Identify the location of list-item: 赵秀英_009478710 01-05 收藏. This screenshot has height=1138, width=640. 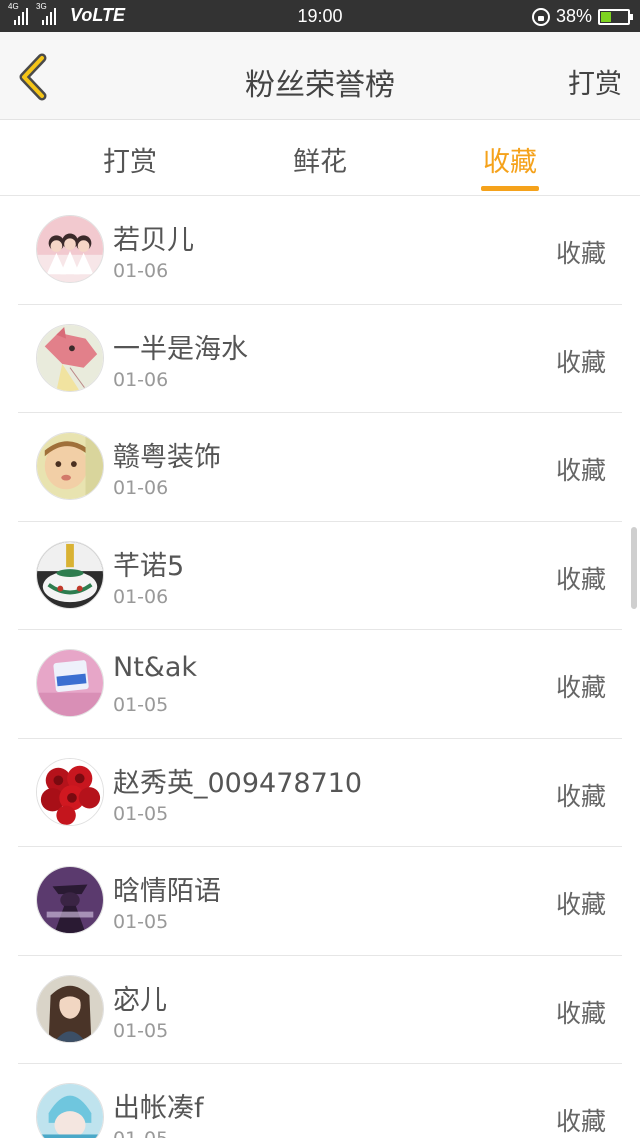
(320, 793).